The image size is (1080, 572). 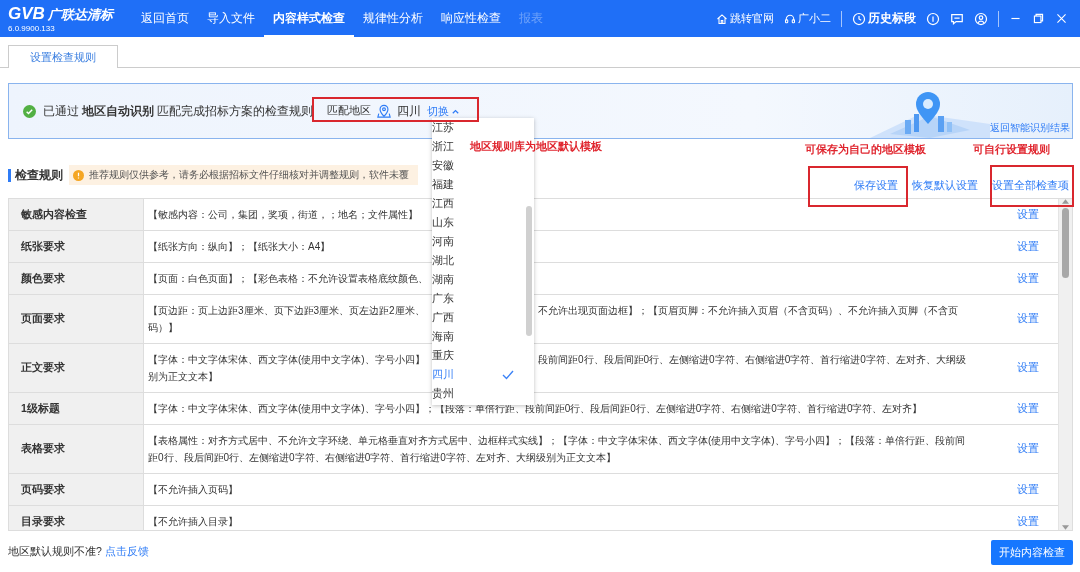 What do you see at coordinates (865, 149) in the screenshot?
I see `annotation-note: 可保存为自己的地区模板` at bounding box center [865, 149].